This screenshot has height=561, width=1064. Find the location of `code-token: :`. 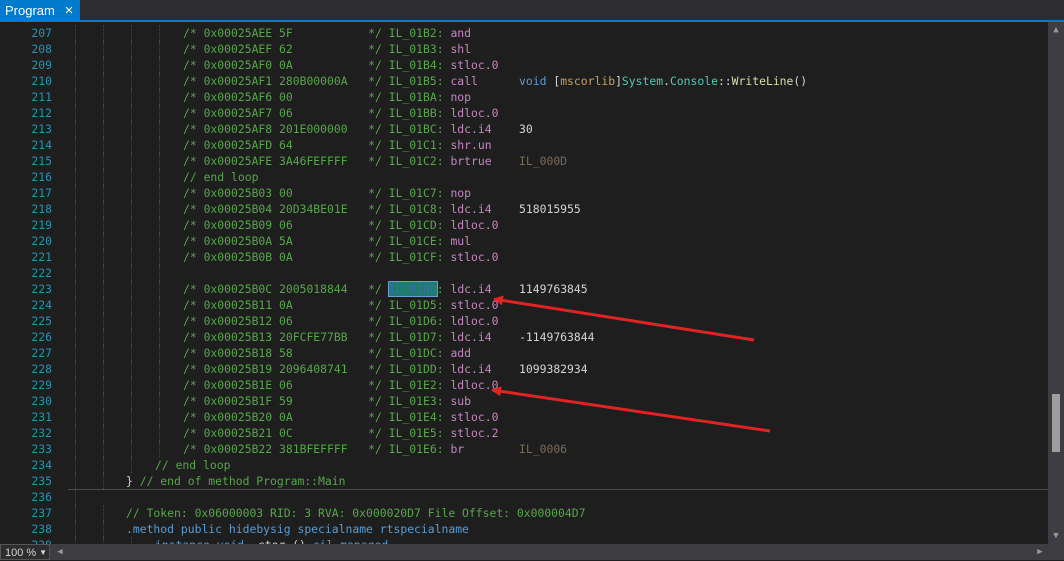

code-token: : is located at coordinates (443, 289).